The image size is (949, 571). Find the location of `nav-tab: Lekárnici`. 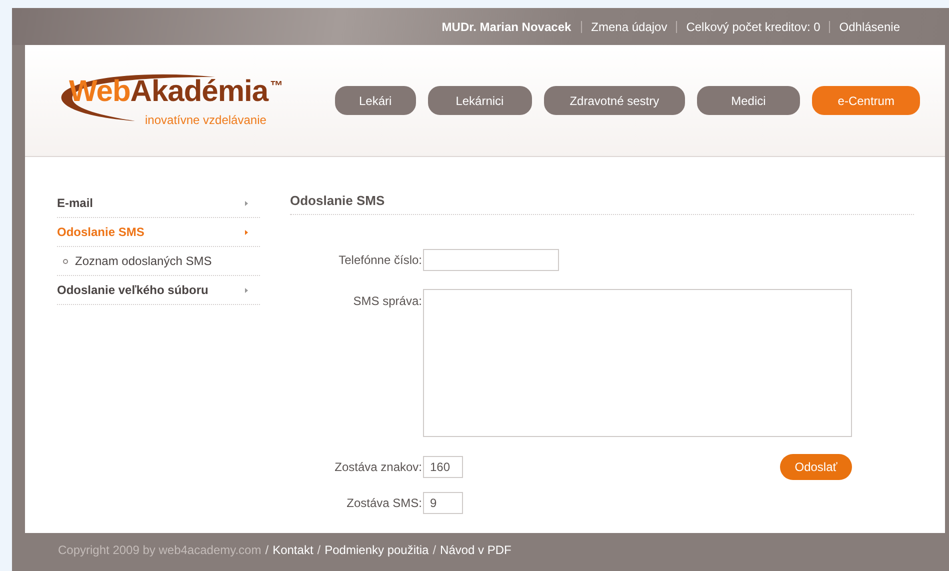

nav-tab: Lekárnici is located at coordinates (480, 100).